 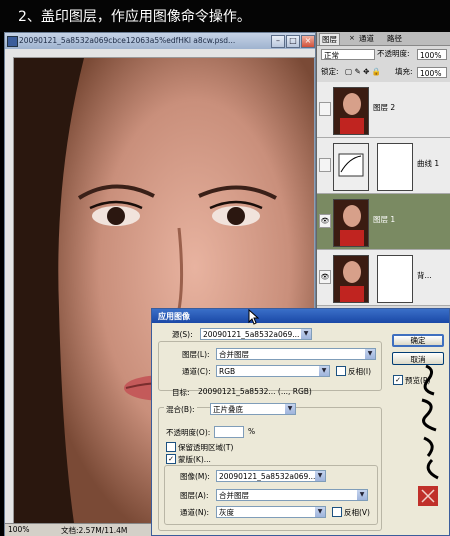 I want to click on layer-name: 图层 1, so click(x=384, y=219).